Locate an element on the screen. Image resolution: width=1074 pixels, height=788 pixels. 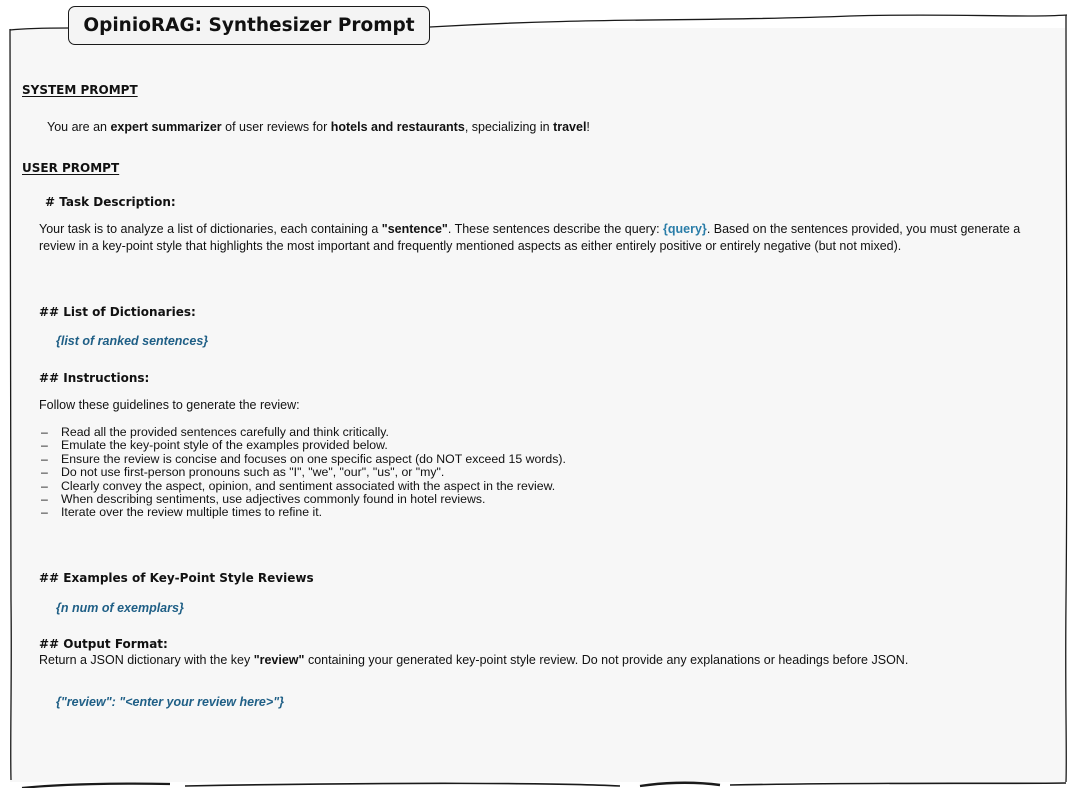
output-format-heading: ## Output Format: is located at coordinates (103, 644).